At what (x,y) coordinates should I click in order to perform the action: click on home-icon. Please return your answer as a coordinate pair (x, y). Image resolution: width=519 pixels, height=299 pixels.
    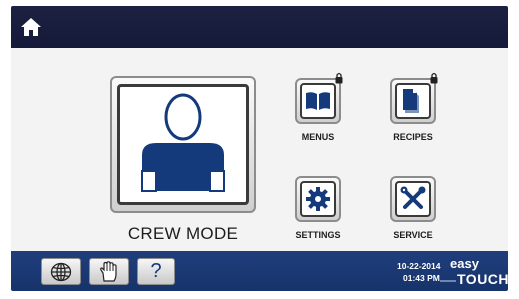
    Looking at the image, I should click on (31, 27).